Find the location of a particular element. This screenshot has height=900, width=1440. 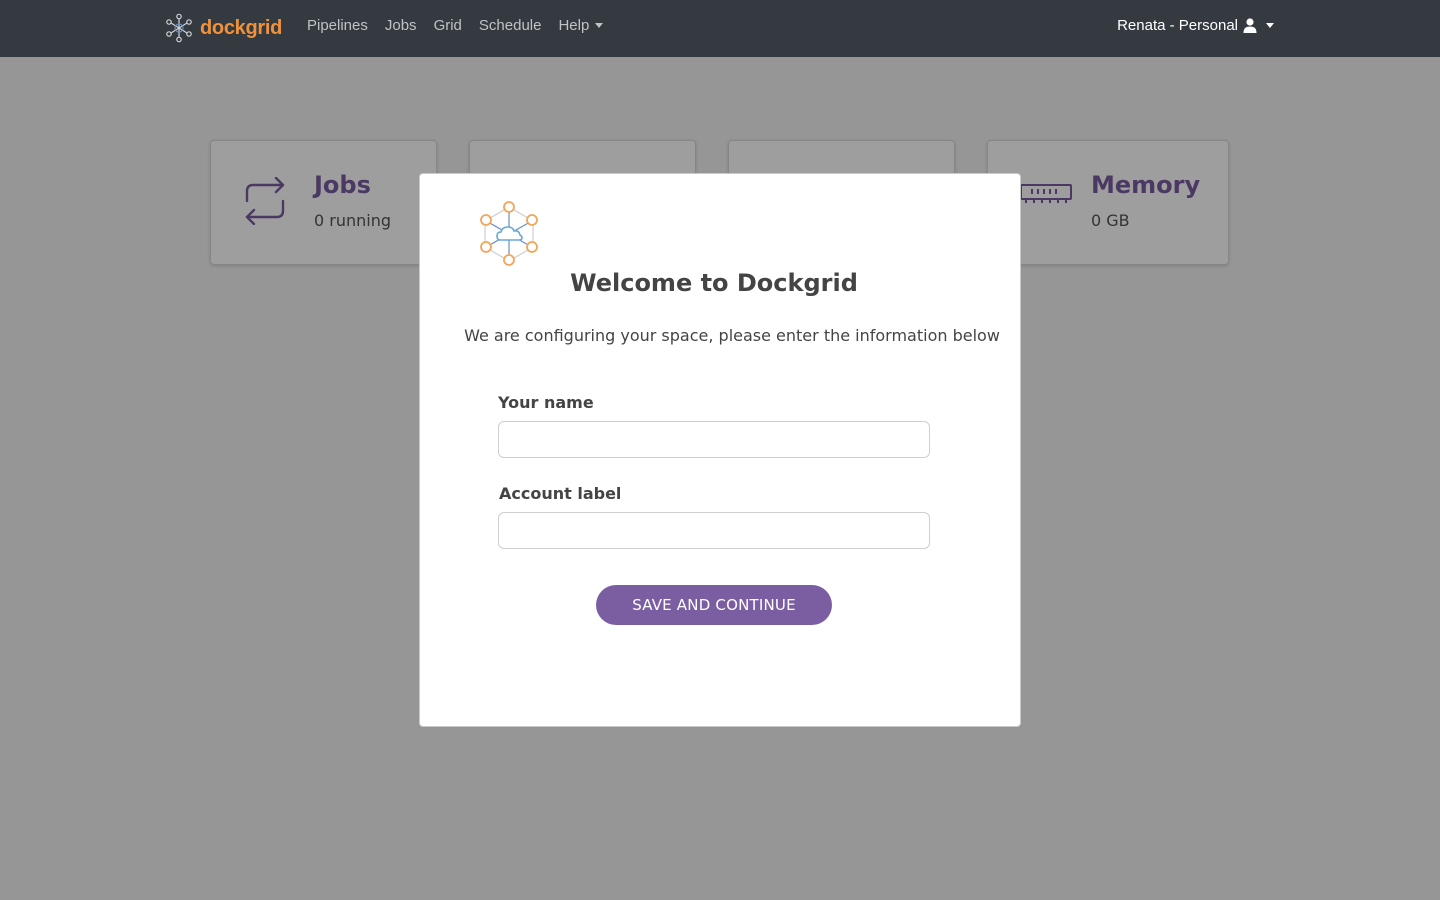

dockgrid-cloud-logo-icon is located at coordinates (509, 233).